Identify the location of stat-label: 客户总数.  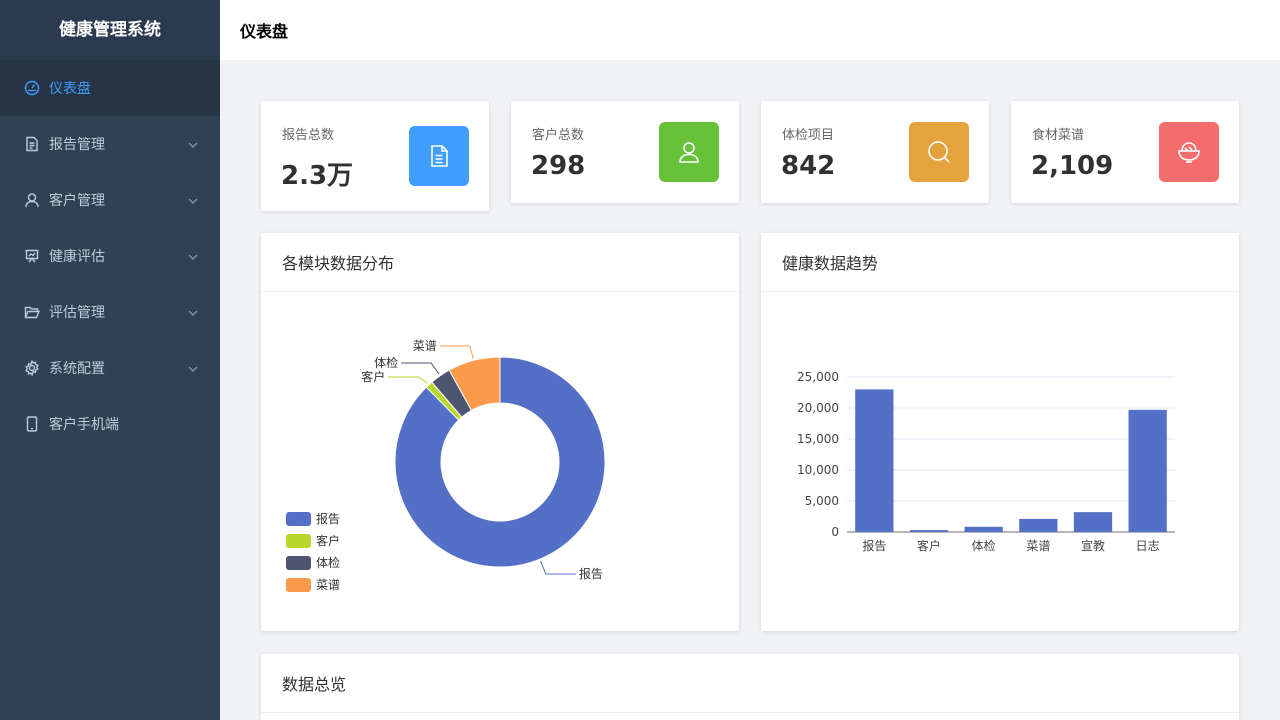
(558, 135).